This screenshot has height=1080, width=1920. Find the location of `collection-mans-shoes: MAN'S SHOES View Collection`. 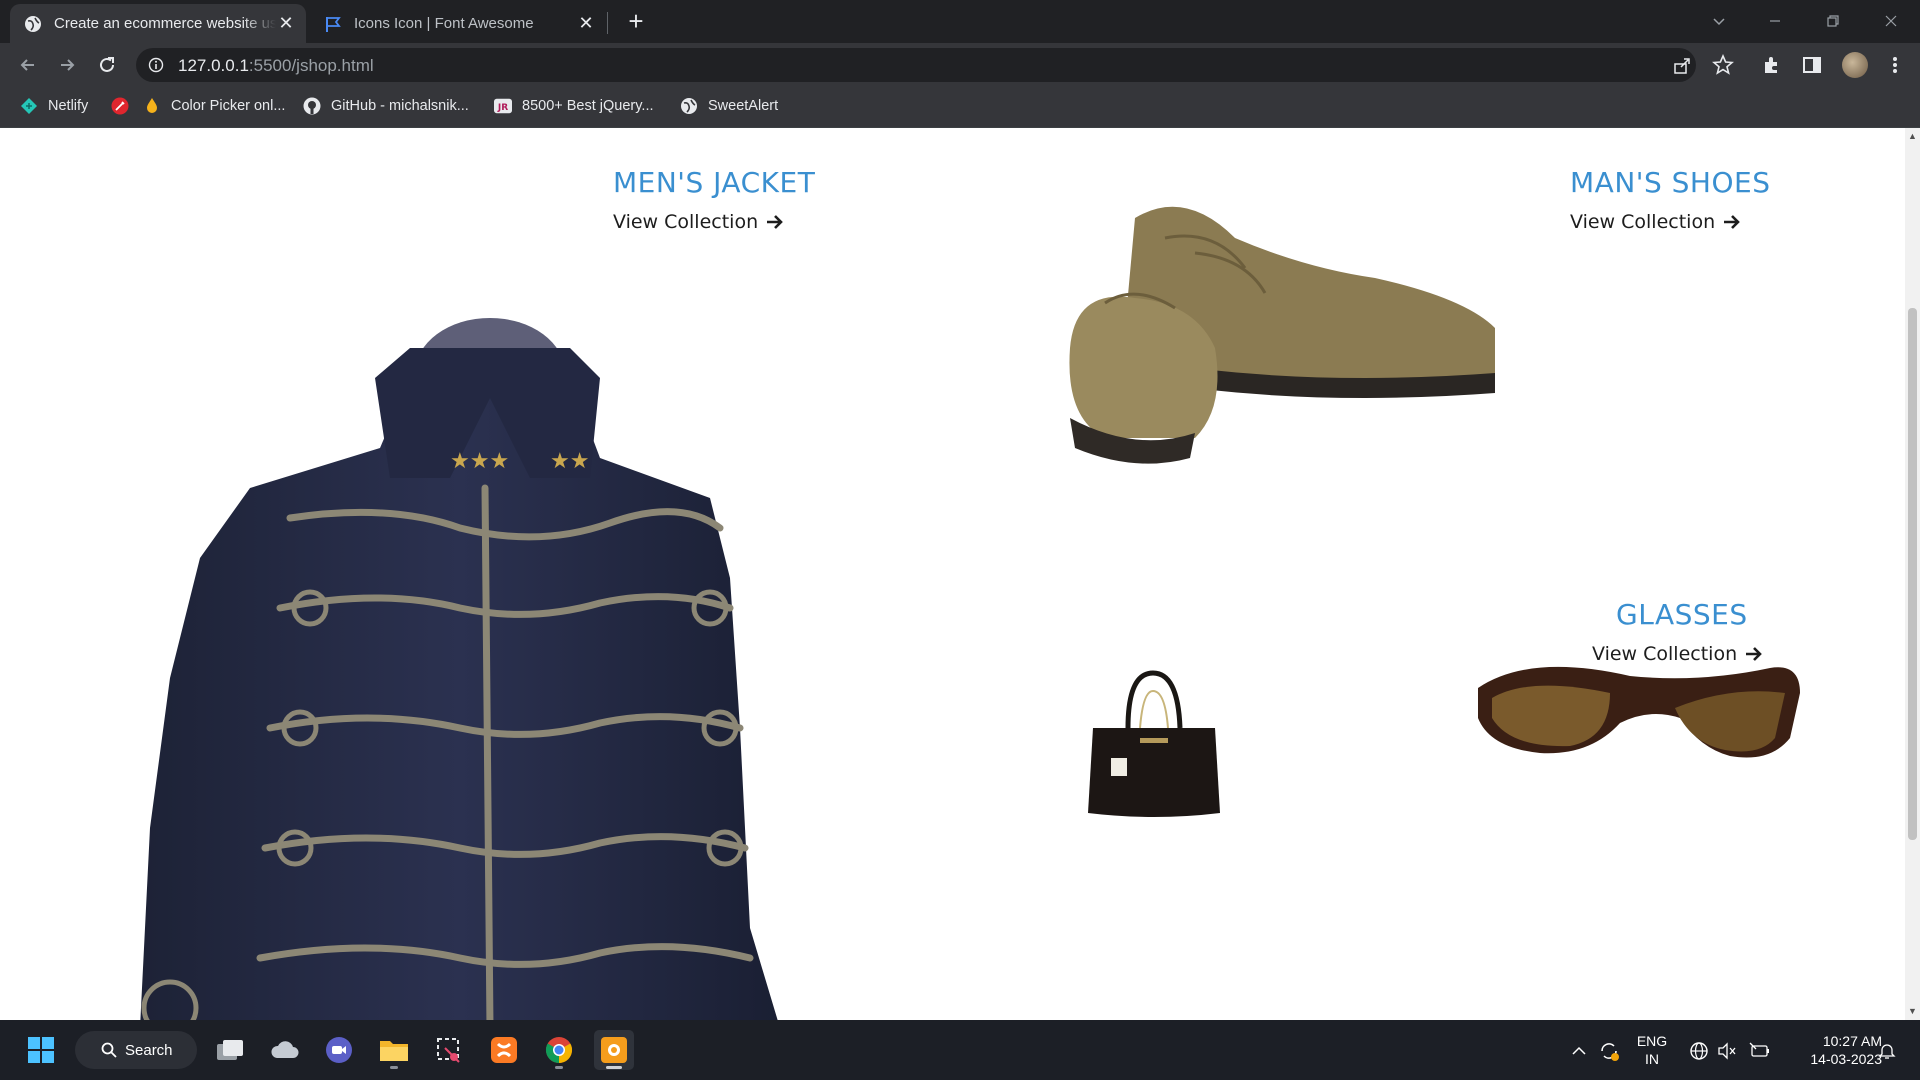

collection-mans-shoes: MAN'S SHOES View Collection is located at coordinates (1670, 199).